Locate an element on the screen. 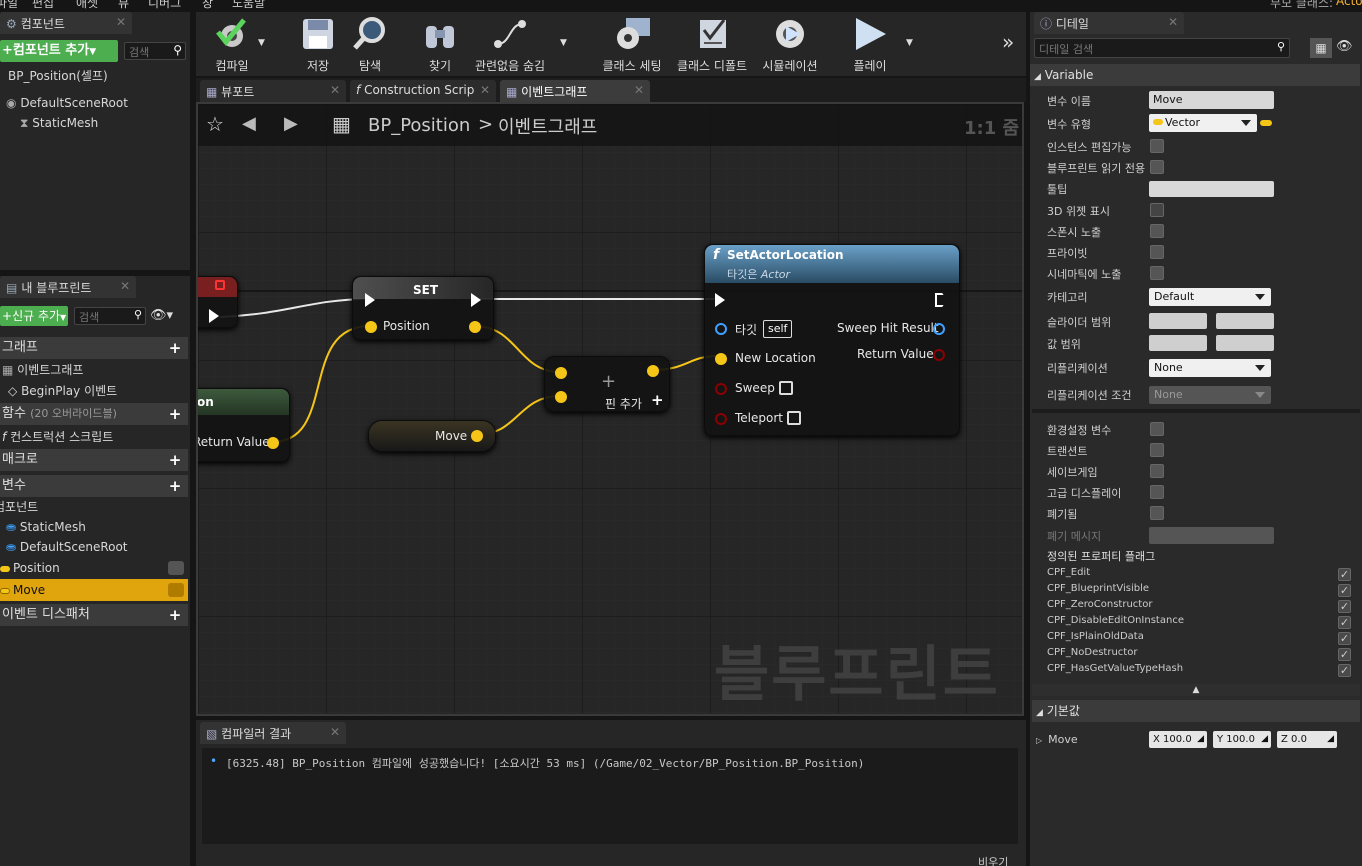 The width and height of the screenshot is (1362, 866). var-name-input: Move is located at coordinates (1211, 100).